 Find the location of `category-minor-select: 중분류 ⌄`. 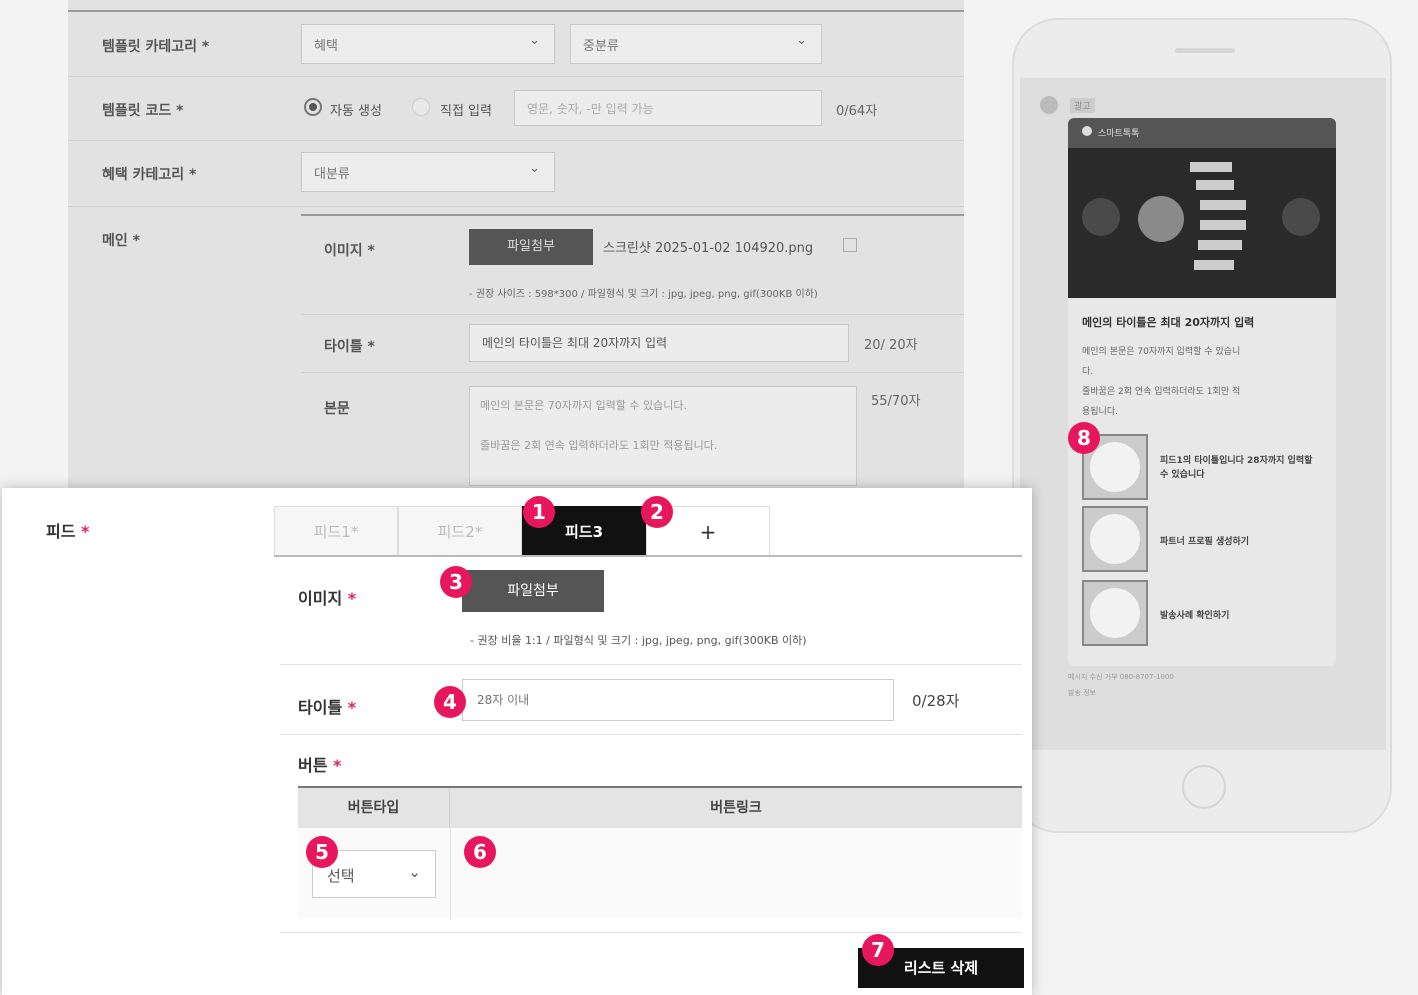

category-minor-select: 중분류 ⌄ is located at coordinates (696, 44).